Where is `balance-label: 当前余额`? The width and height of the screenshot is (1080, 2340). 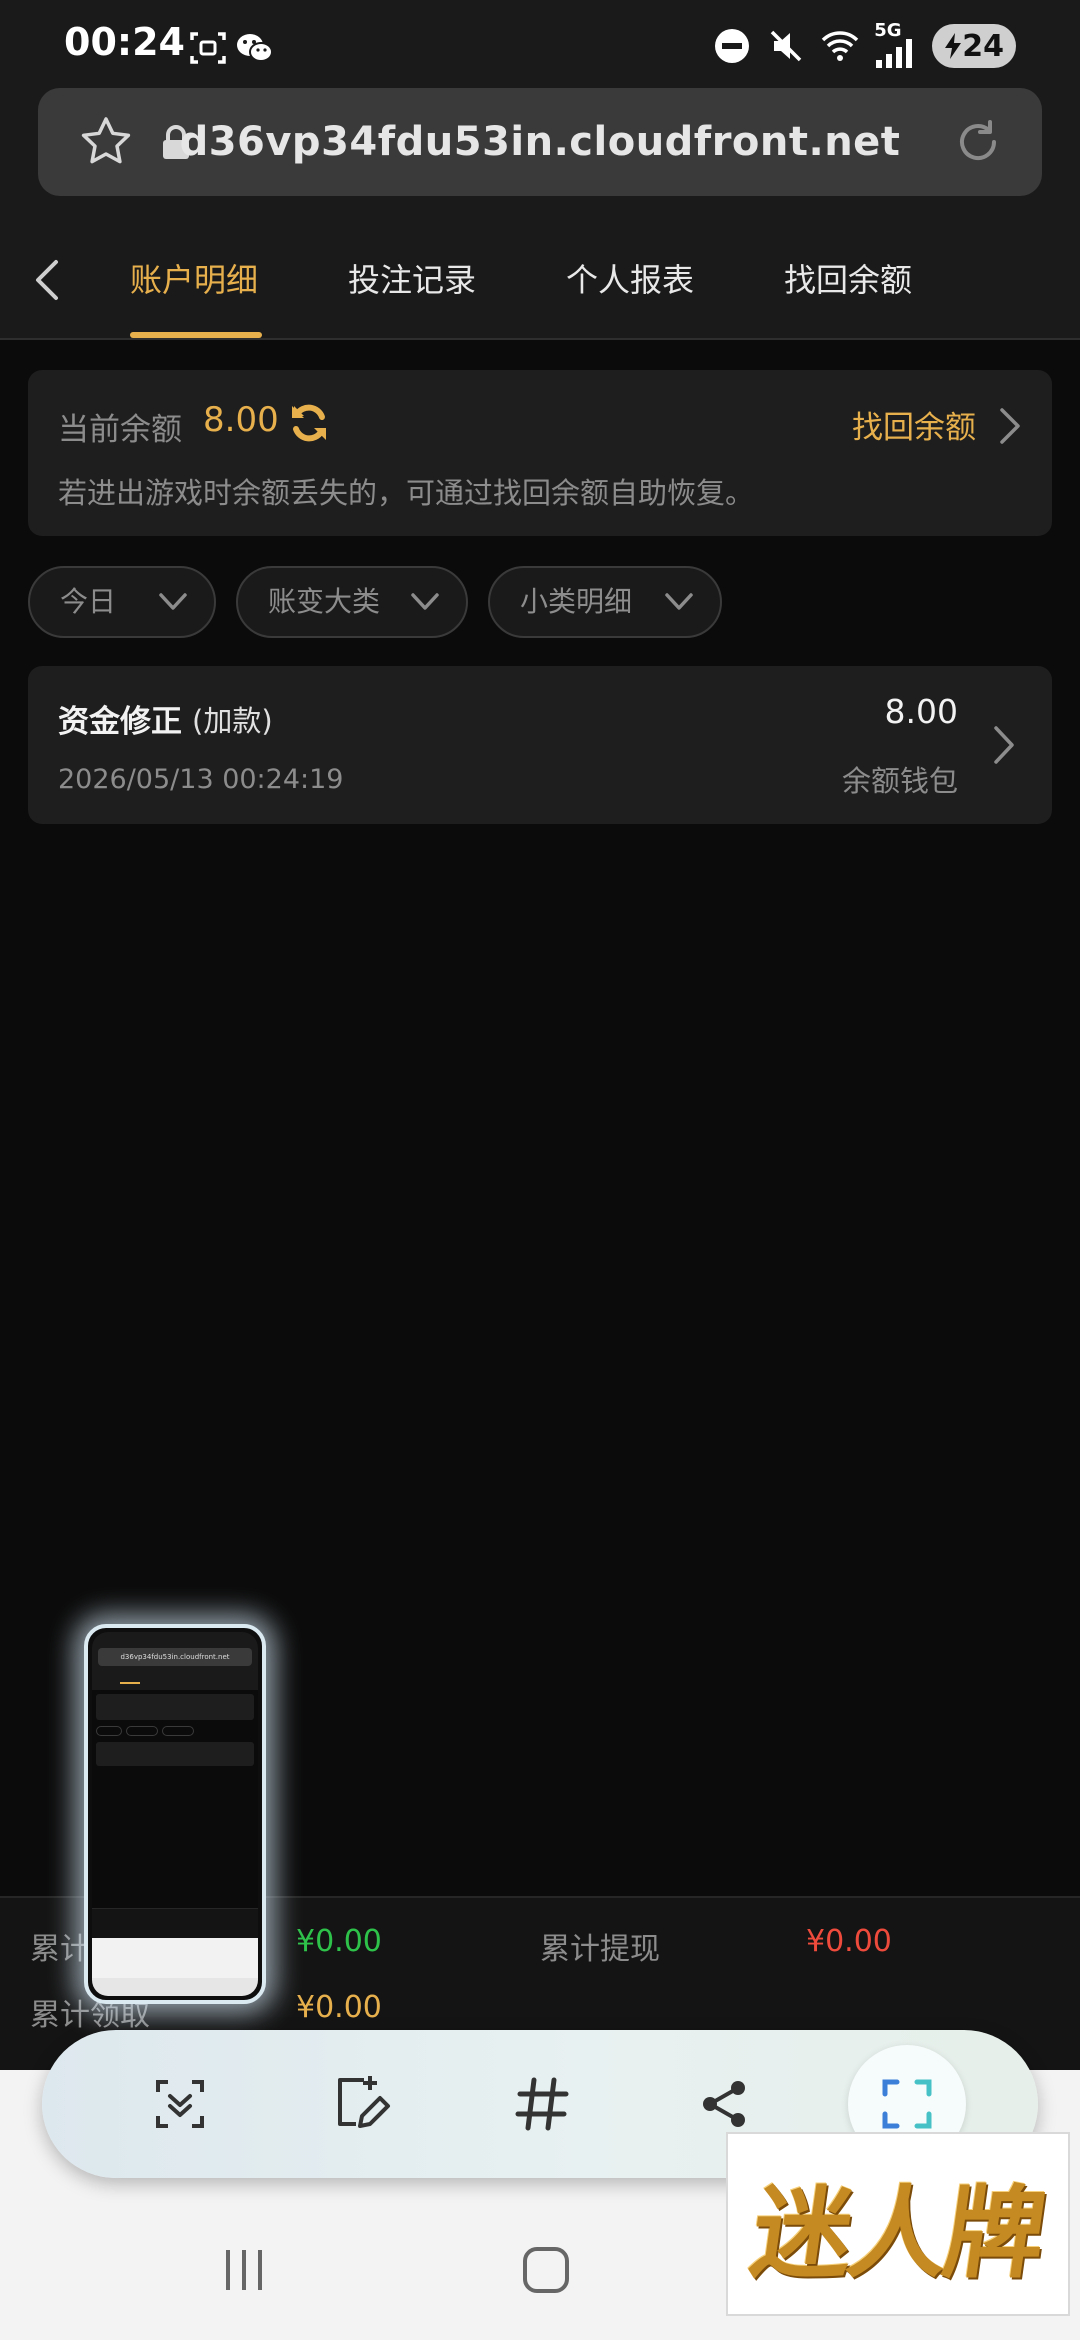
balance-label: 当前余额 is located at coordinates (120, 430).